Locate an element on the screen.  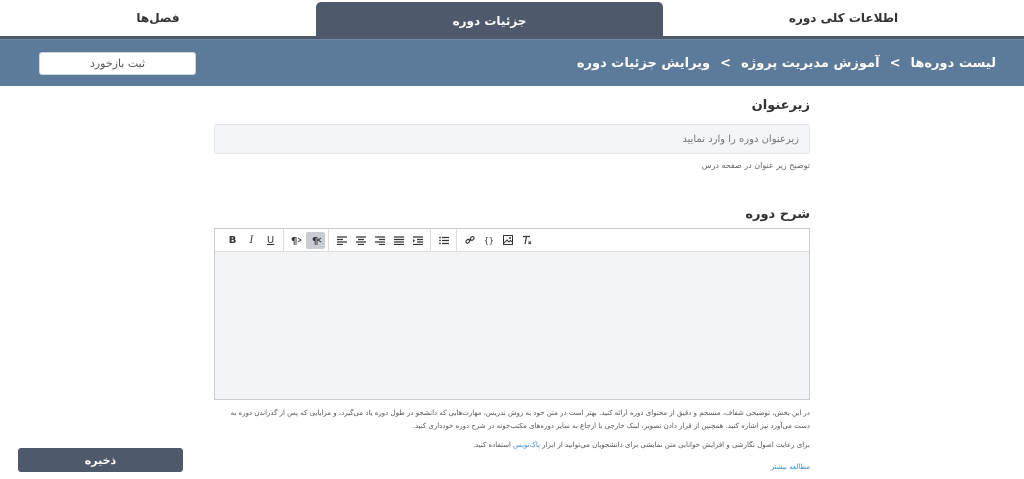
toolbar-group-align is located at coordinates (380, 240).